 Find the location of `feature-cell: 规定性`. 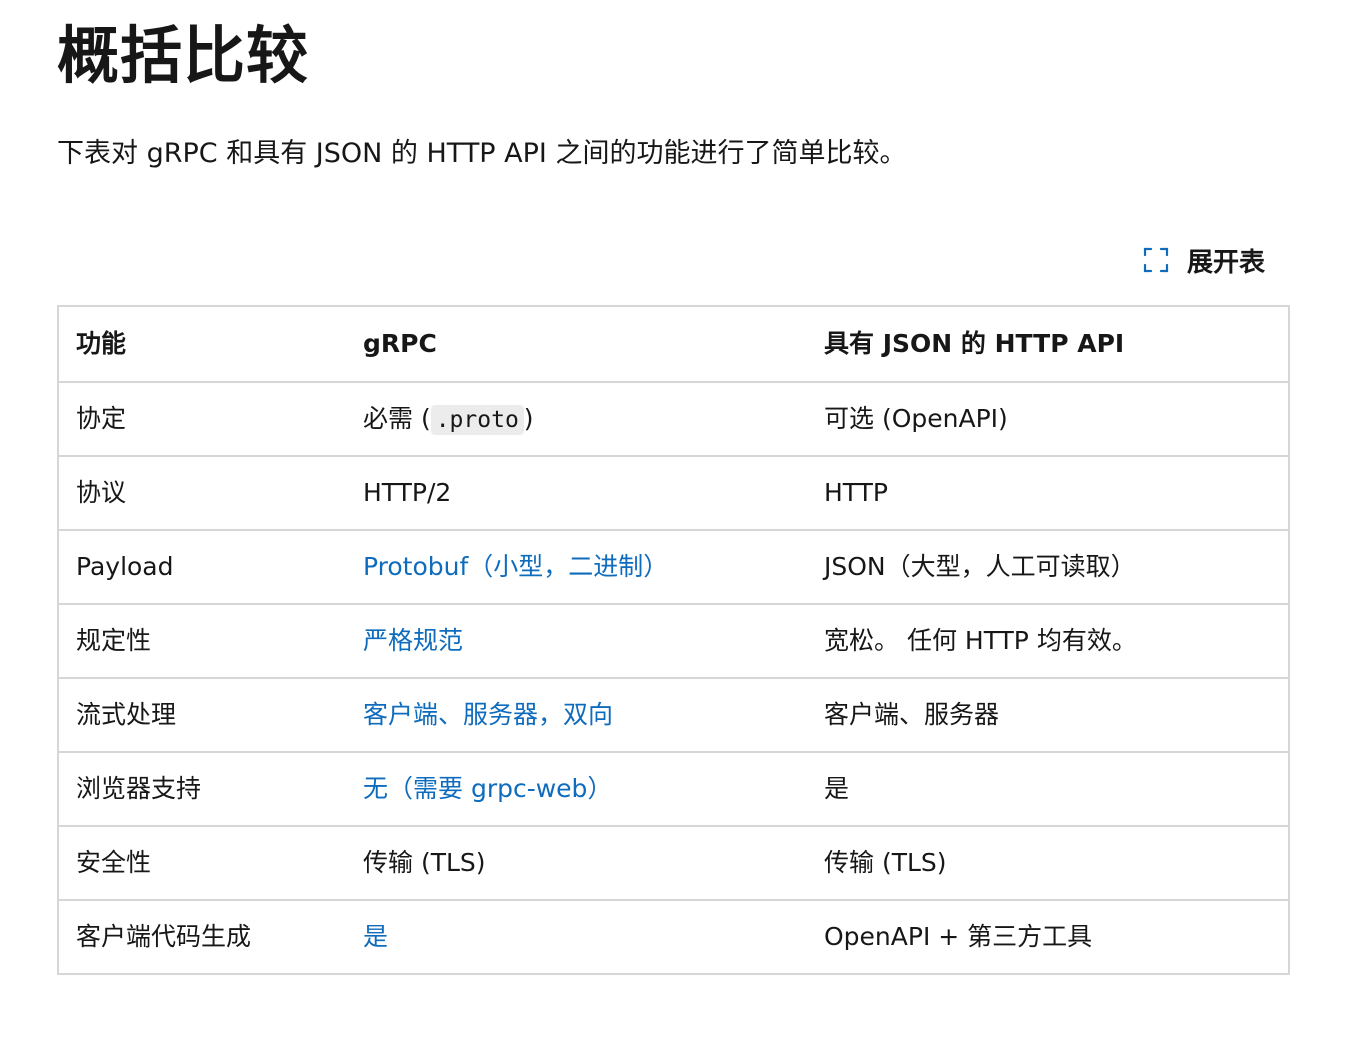

feature-cell: 规定性 is located at coordinates (202, 640).